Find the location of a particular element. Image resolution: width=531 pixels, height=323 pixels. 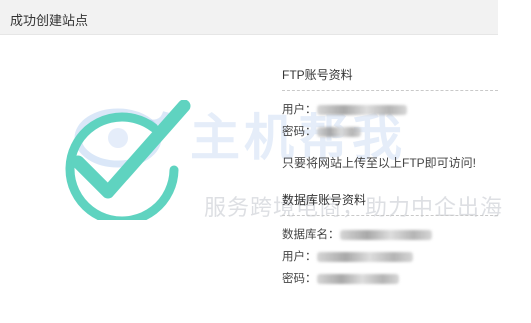

dialog-header: 成功创建站点 is located at coordinates (249, 17).